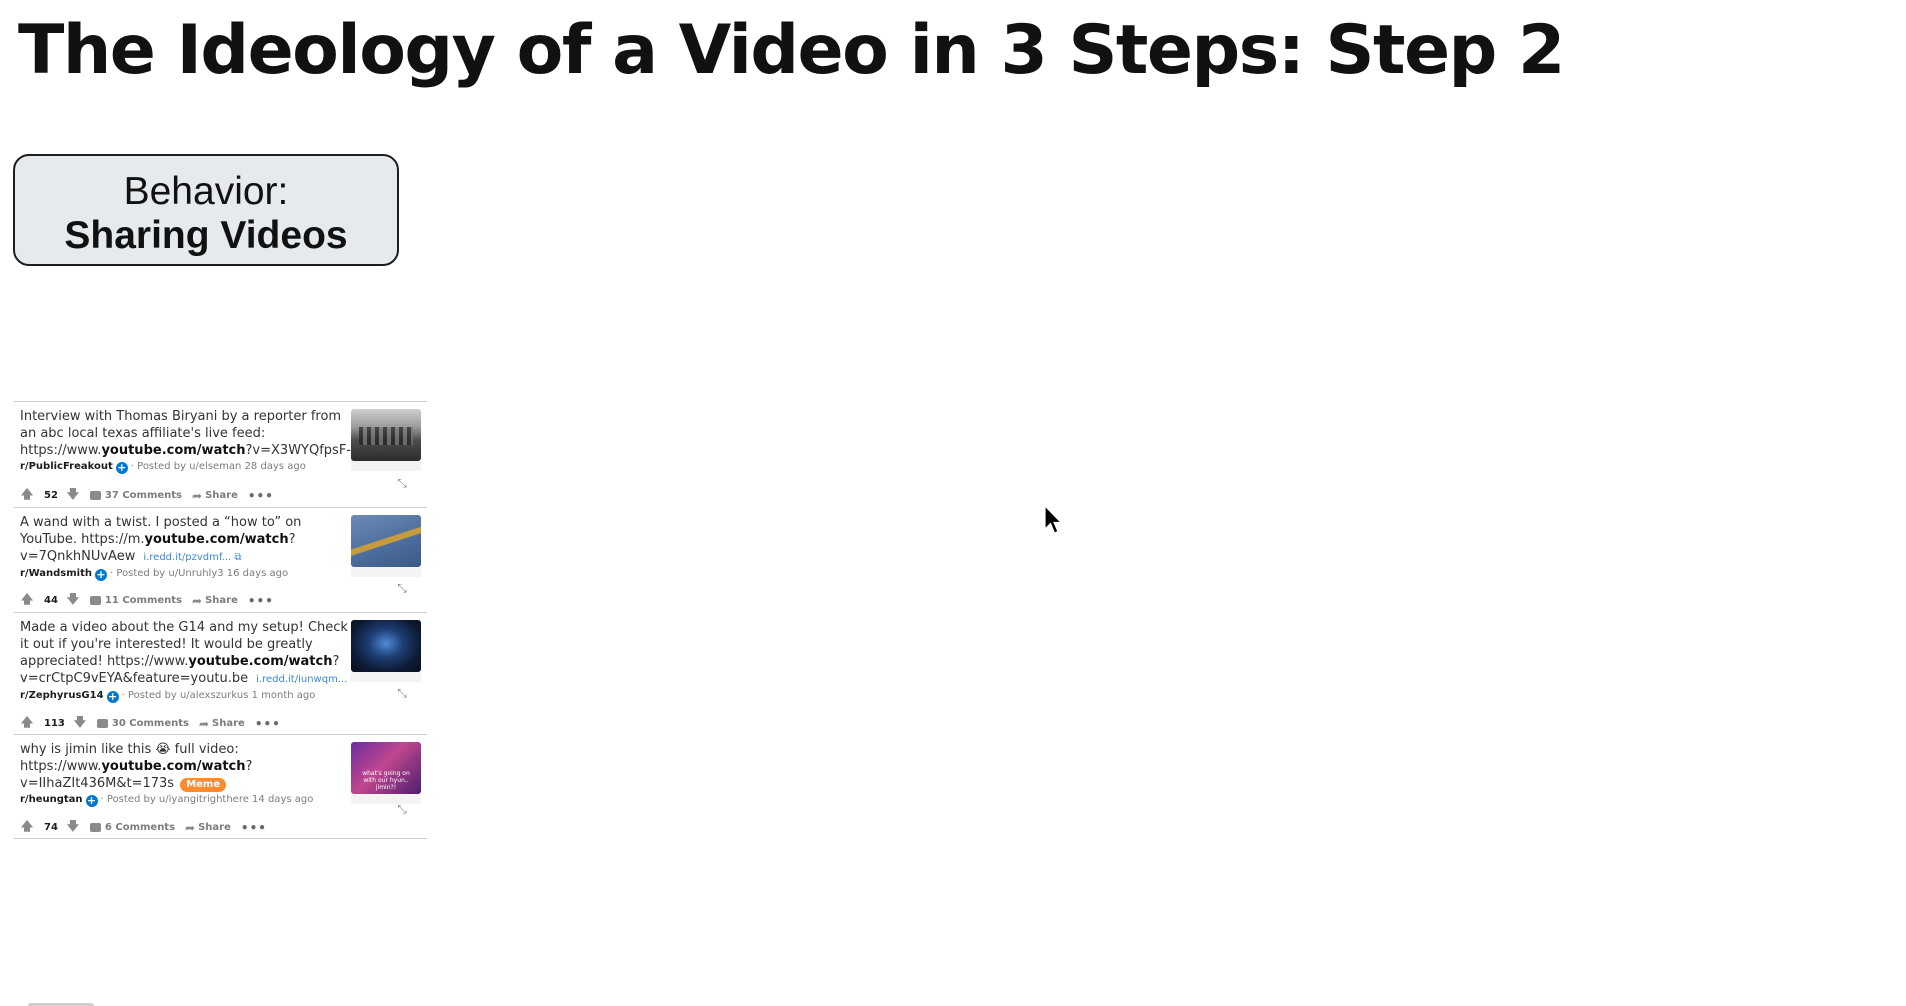 Image resolution: width=1906 pixels, height=1006 pixels. Describe the element at coordinates (386, 768) in the screenshot. I see `video-still-thumbnail: what's going on with our hyun.. jimin?!` at that location.